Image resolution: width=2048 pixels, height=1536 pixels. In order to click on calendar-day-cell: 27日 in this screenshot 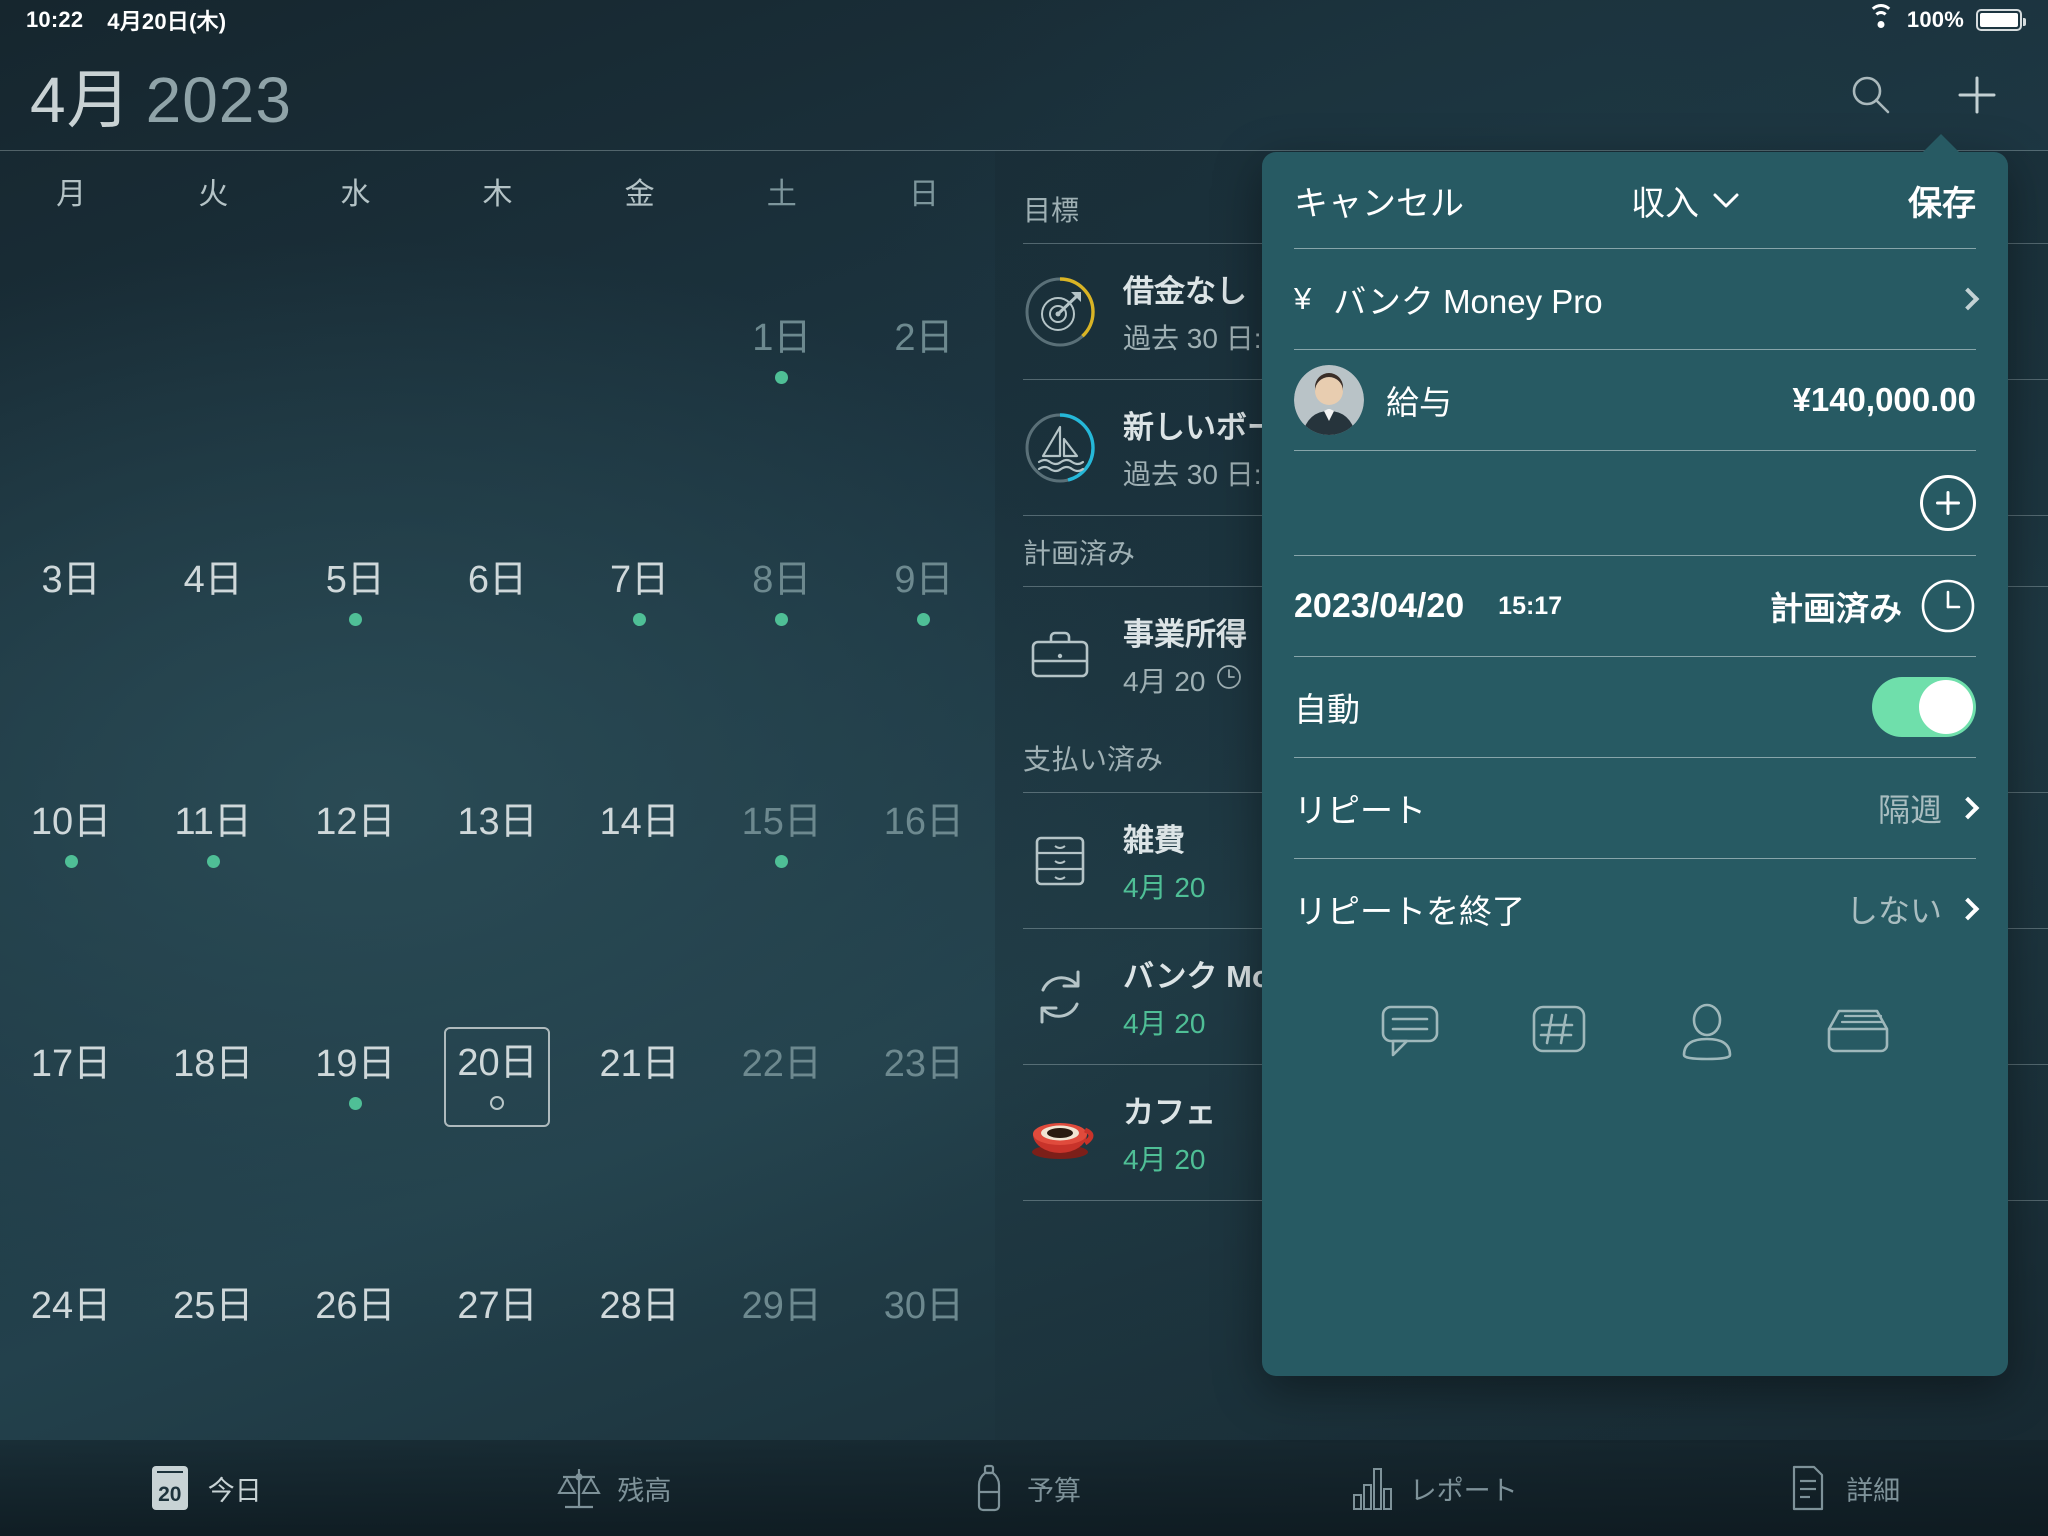, I will do `click(497, 1319)`.